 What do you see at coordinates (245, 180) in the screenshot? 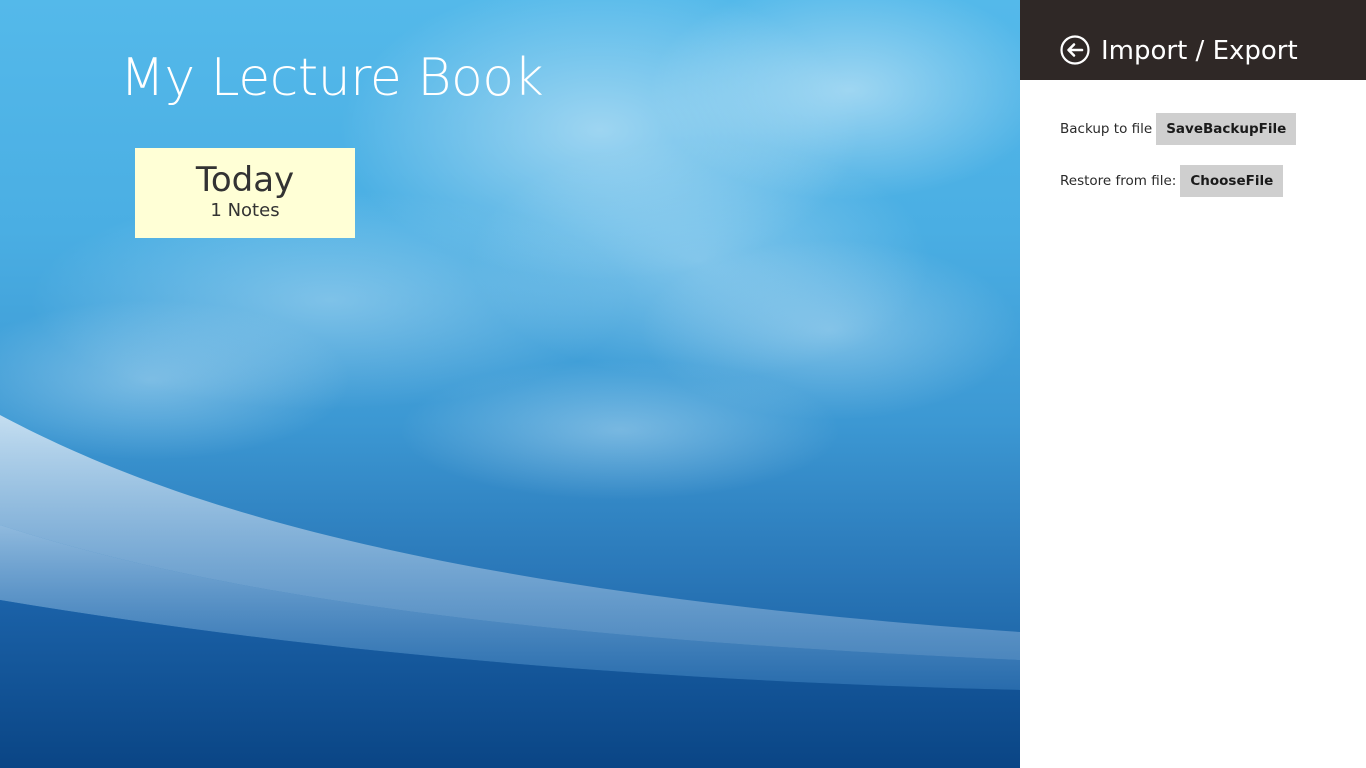
I see `tile-title: Today` at bounding box center [245, 180].